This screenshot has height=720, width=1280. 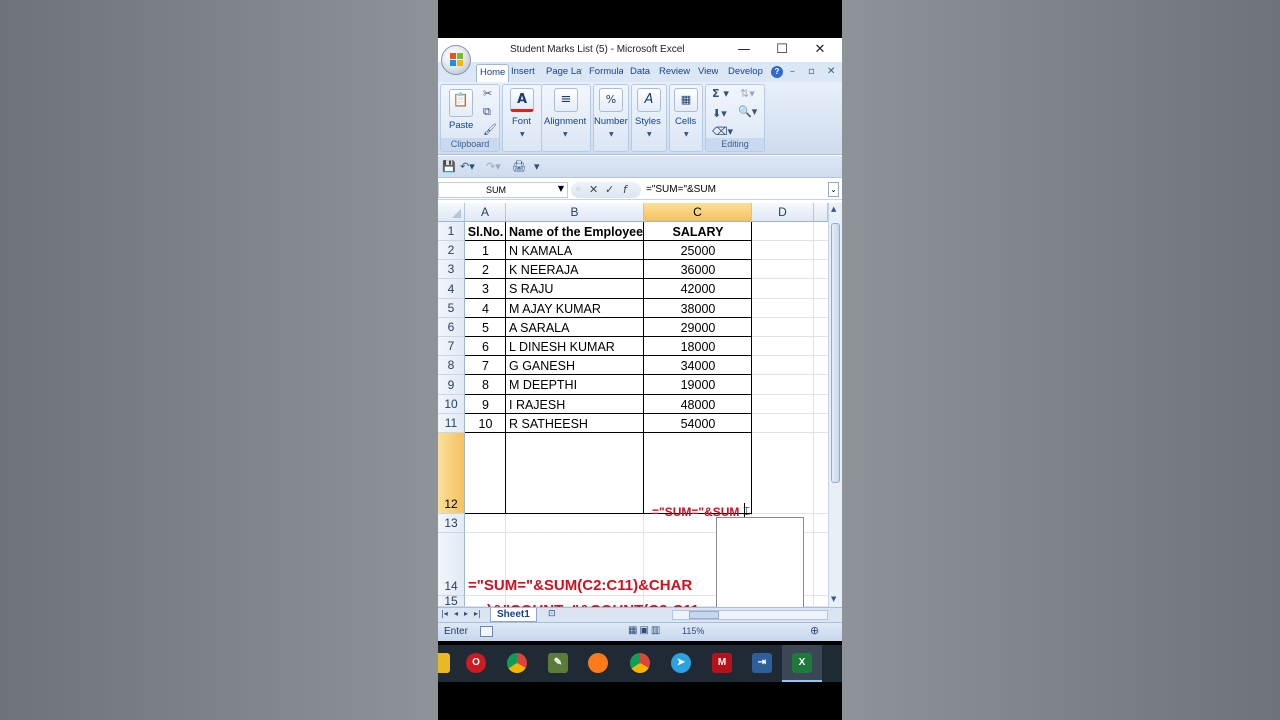 What do you see at coordinates (750, 615) in the screenshot?
I see `horizontal-scrollbar` at bounding box center [750, 615].